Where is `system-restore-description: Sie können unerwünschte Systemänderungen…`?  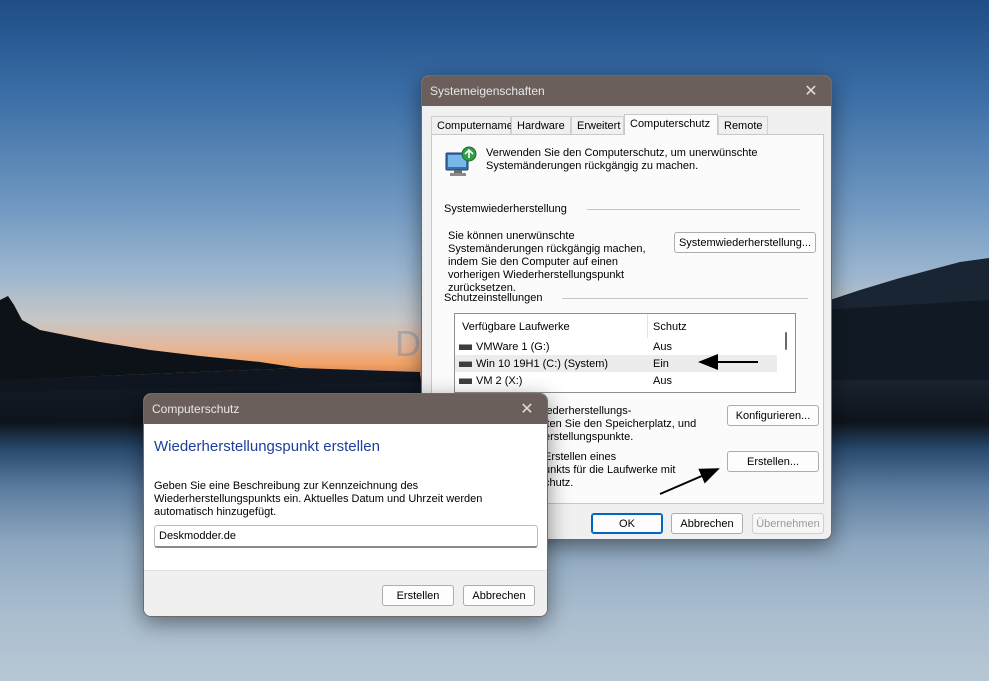
system-restore-description: Sie können unerwünschte Systemänderungen… is located at coordinates (547, 262).